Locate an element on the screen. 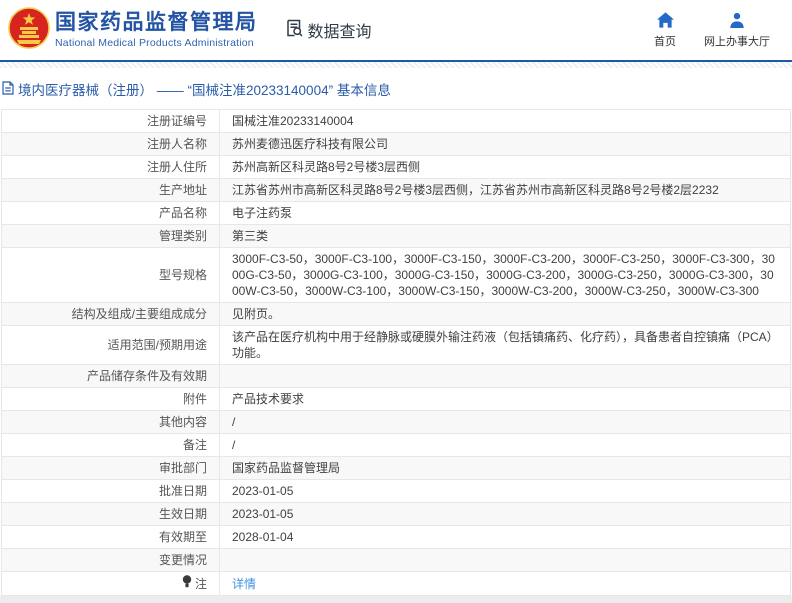  field-label: 型号规格 is located at coordinates (110, 275).